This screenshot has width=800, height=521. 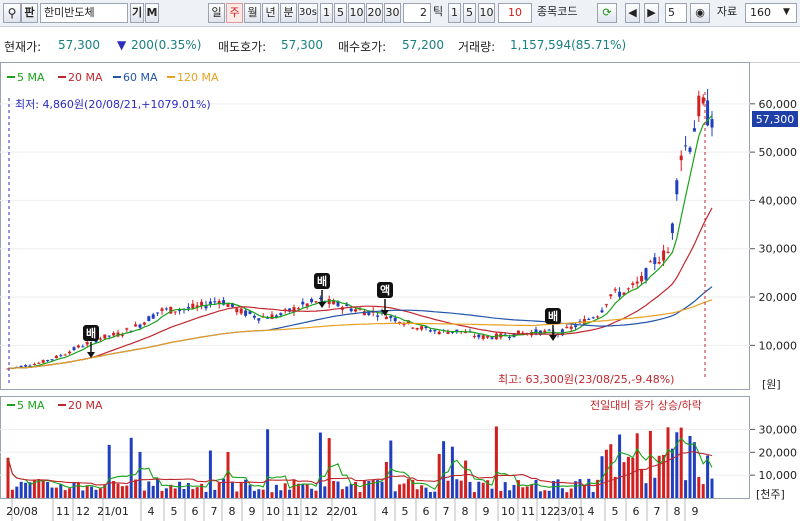 What do you see at coordinates (454, 13) in the screenshot?
I see `tick-button-1: 1` at bounding box center [454, 13].